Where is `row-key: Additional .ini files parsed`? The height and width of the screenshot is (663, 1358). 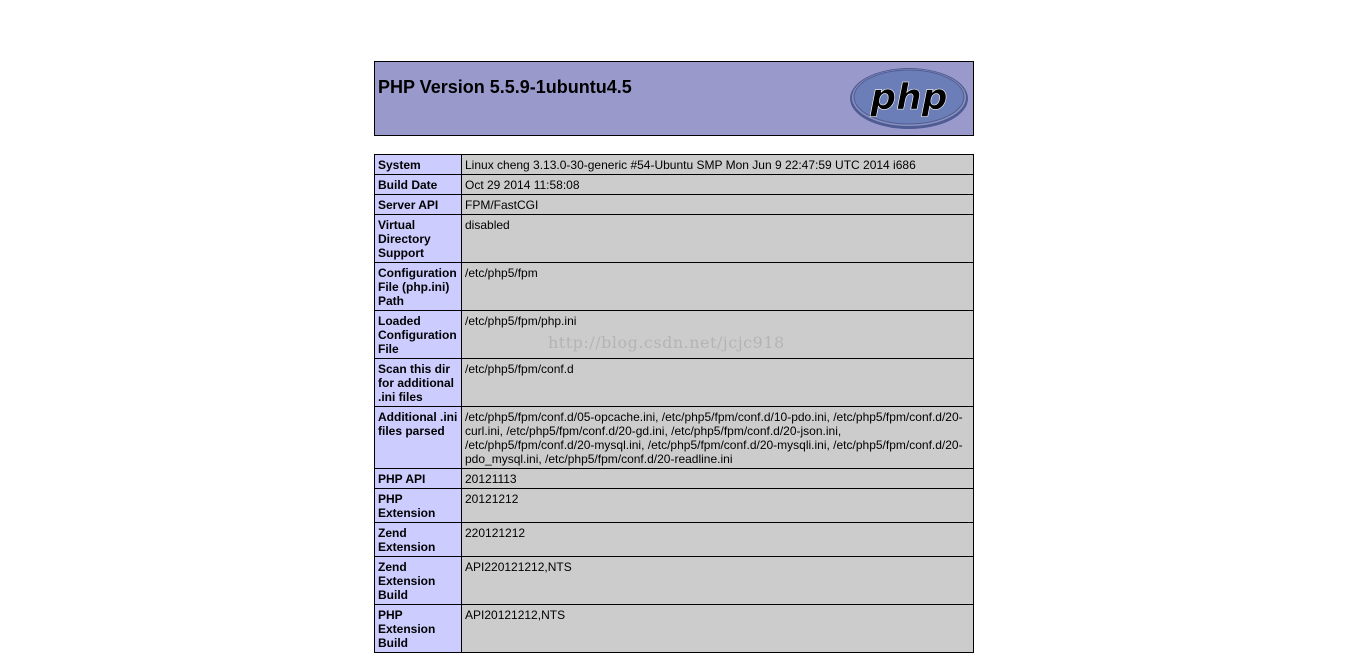 row-key: Additional .ini files parsed is located at coordinates (418, 437).